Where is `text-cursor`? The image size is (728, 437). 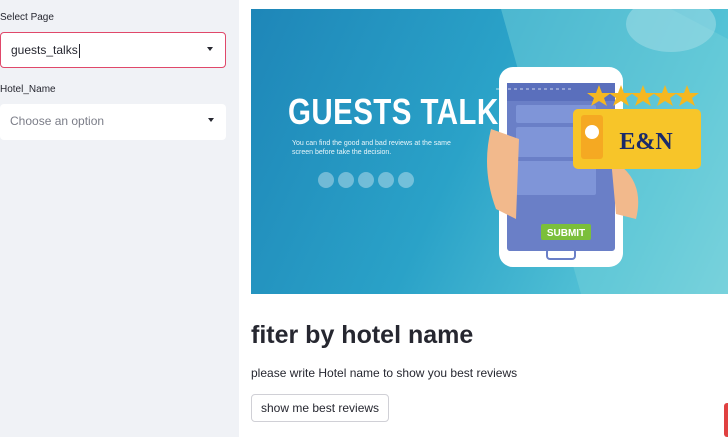
text-cursor is located at coordinates (79, 50).